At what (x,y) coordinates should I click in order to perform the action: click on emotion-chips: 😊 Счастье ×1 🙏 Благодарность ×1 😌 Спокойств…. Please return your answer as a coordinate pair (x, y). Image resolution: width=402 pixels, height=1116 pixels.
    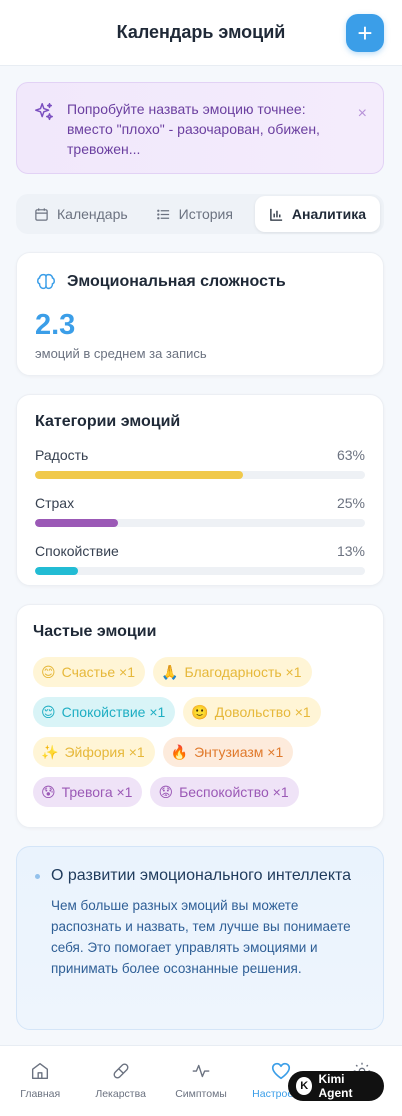
    Looking at the image, I should click on (200, 732).